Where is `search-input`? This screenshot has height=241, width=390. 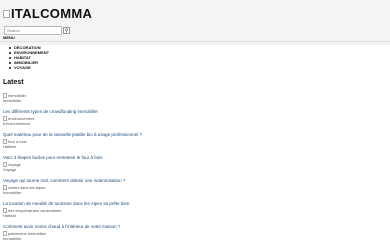
search-input is located at coordinates (33, 30).